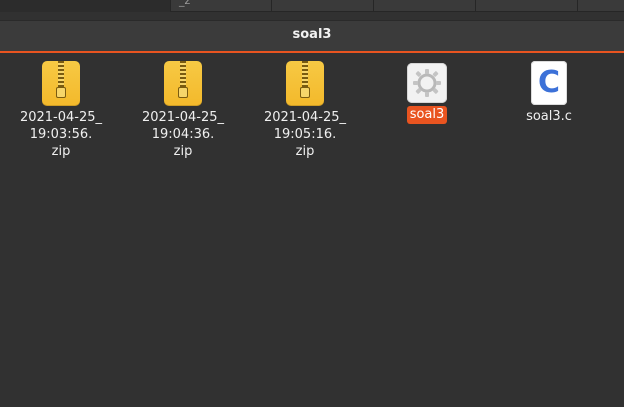  I want to click on file-item-executable: soal3, so click(427, 92).